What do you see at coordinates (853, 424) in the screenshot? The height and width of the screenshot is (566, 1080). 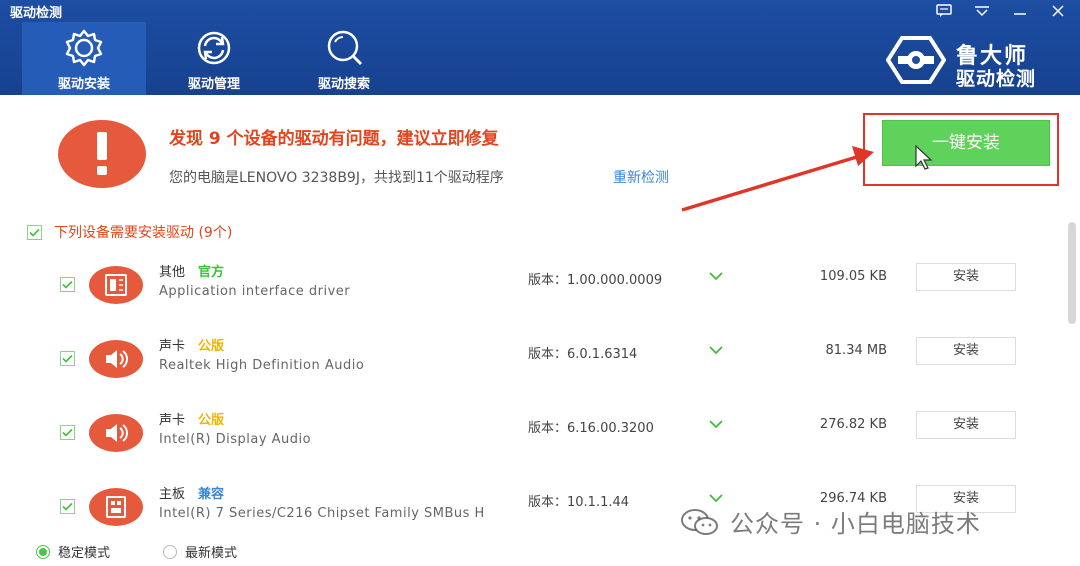 I see `driver-size: 276.82 KB` at bounding box center [853, 424].